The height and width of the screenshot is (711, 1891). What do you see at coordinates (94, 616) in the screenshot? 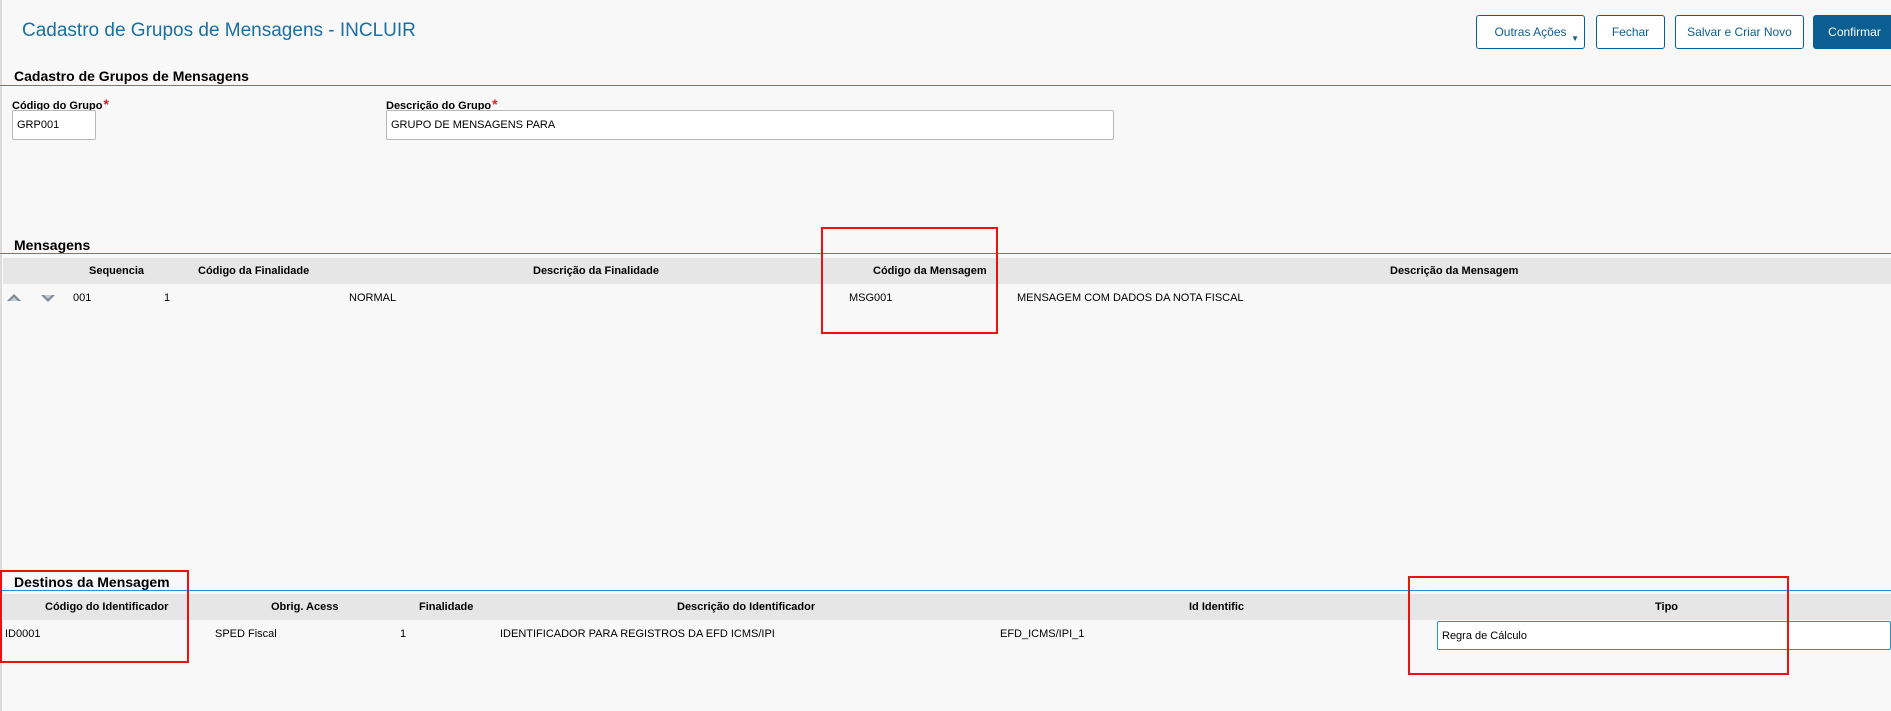
I see `annotation-box-identifier-code` at bounding box center [94, 616].